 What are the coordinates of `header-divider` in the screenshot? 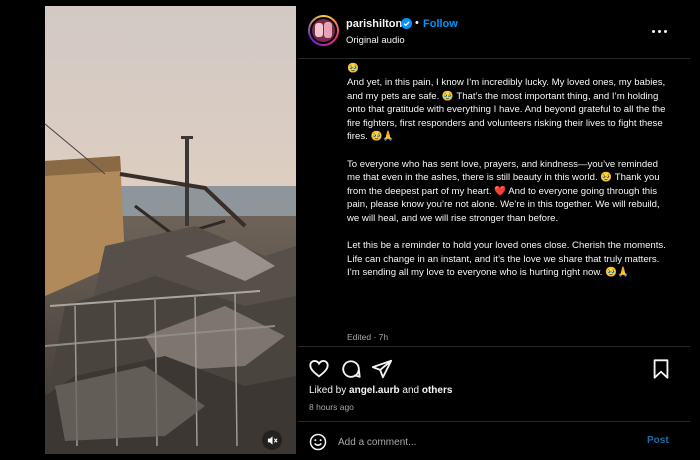 It's located at (494, 58).